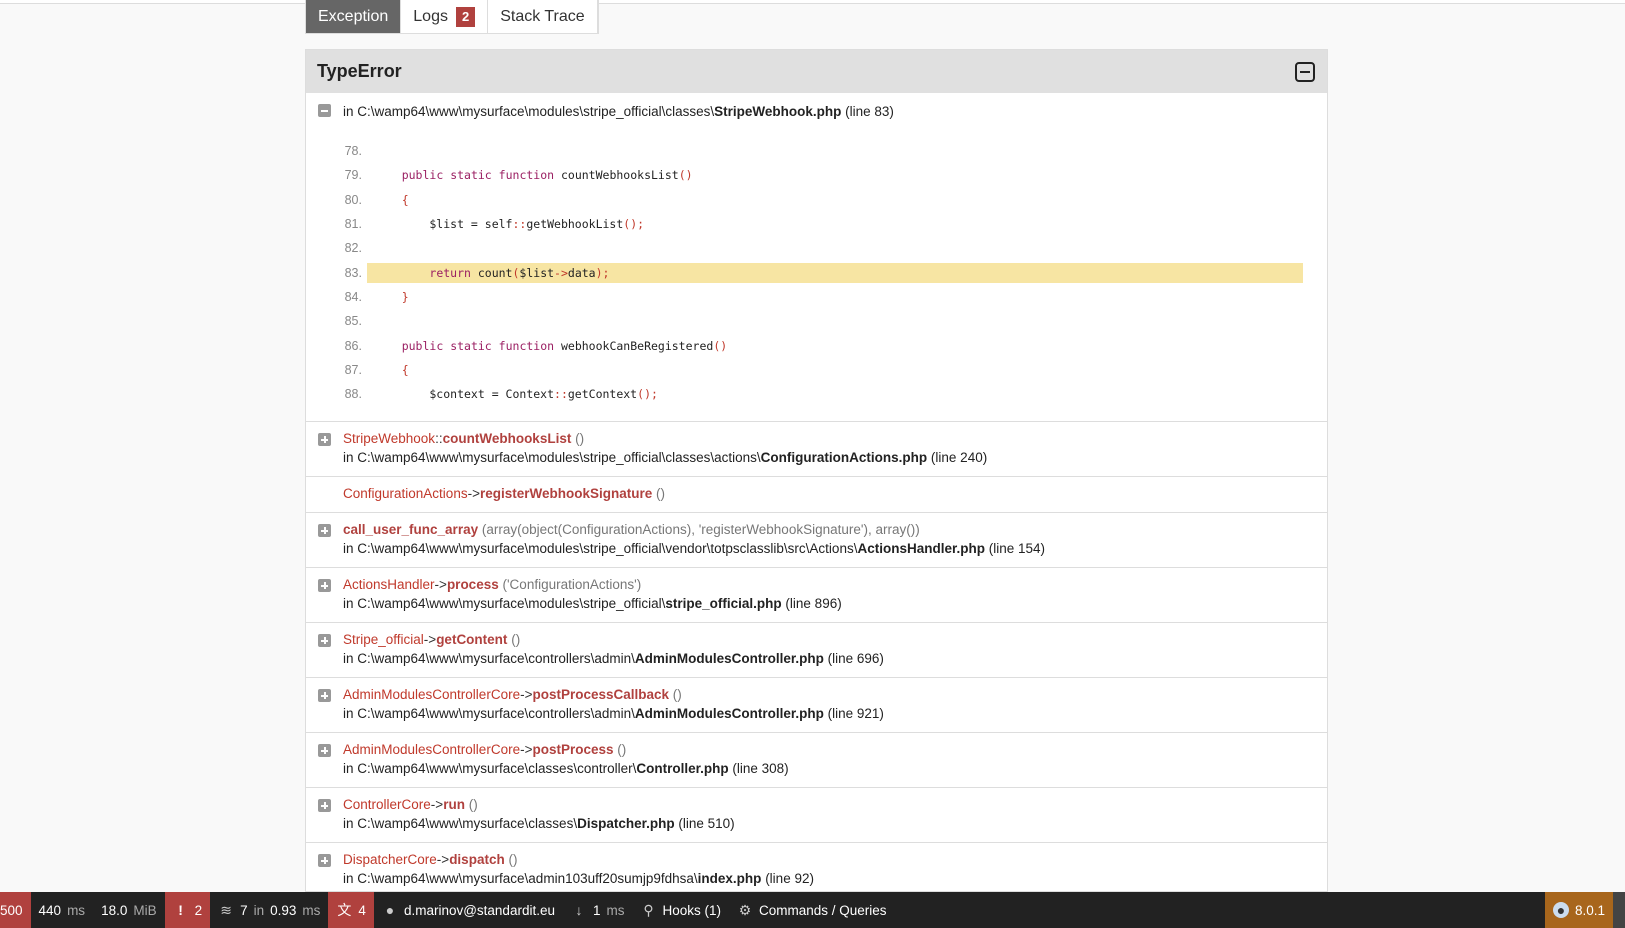 The image size is (1625, 928). What do you see at coordinates (354, 16) in the screenshot?
I see `tab-exception: Exception` at bounding box center [354, 16].